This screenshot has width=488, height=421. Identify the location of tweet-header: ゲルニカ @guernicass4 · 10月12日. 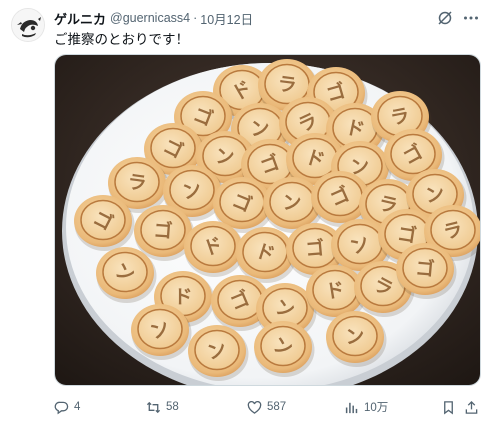
(251, 18).